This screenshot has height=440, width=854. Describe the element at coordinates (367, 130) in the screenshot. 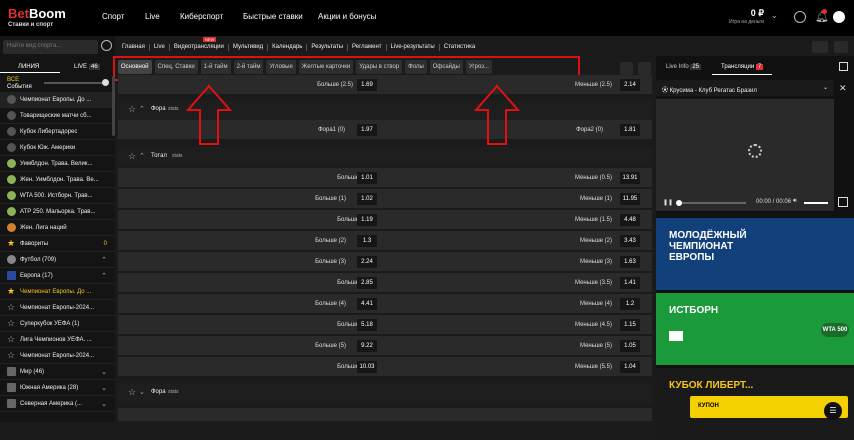

I see `odd-button: 1.97` at that location.